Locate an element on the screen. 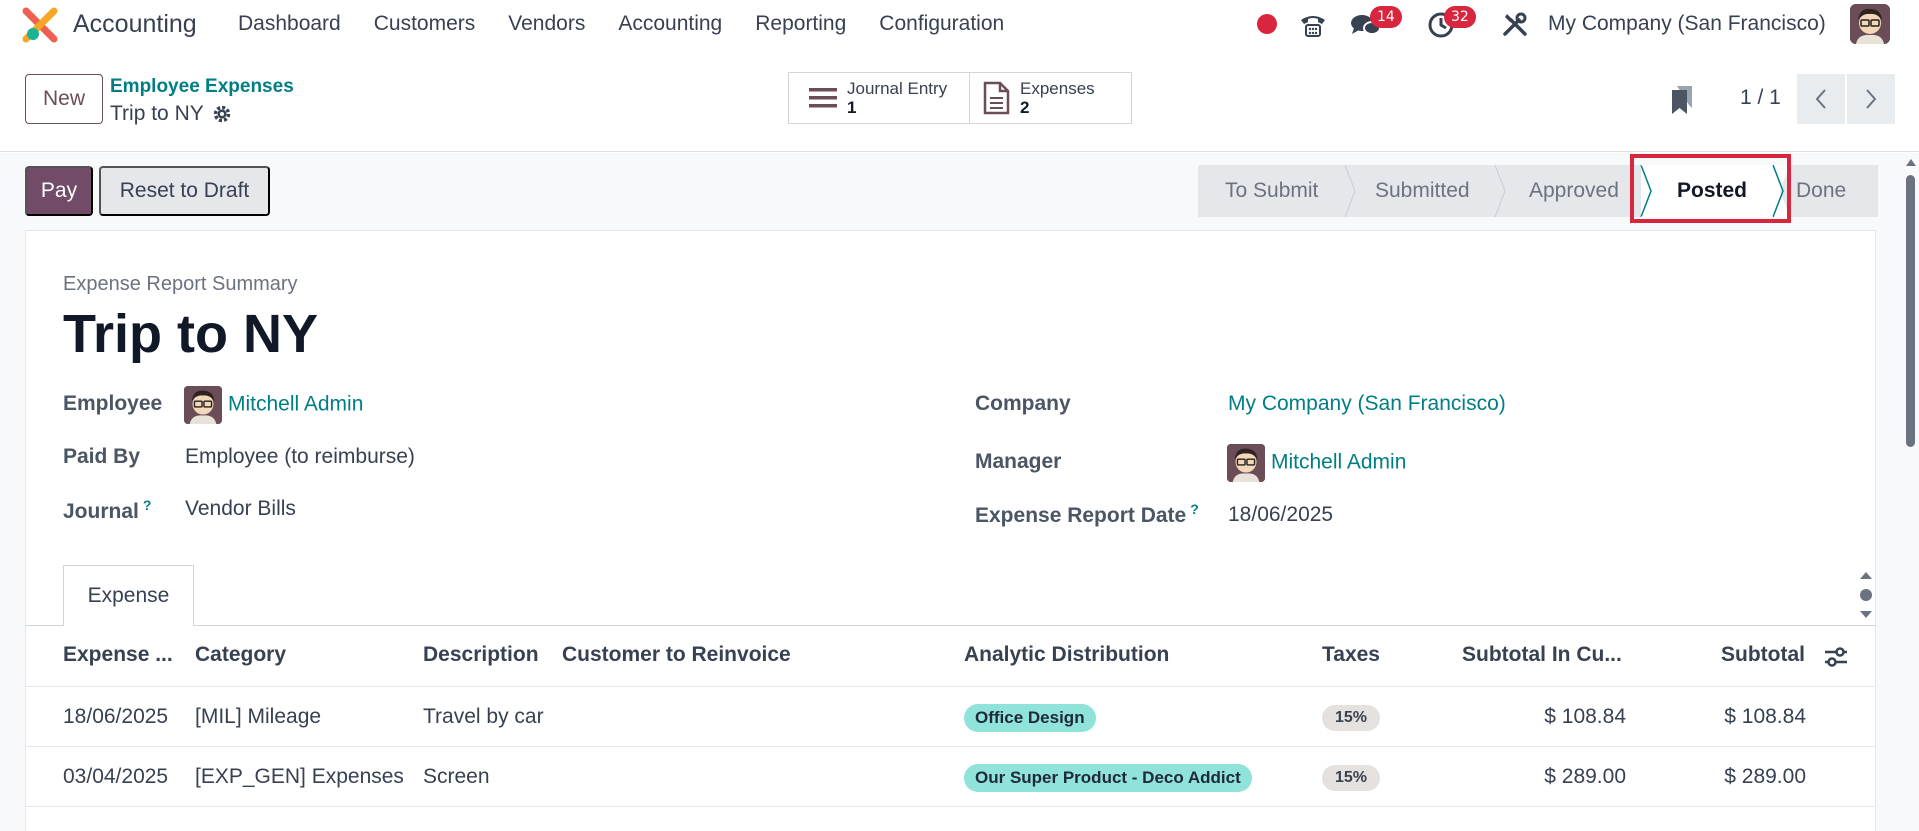 The height and width of the screenshot is (831, 1919). row-subtotal: $ 289.00 is located at coordinates (1738, 777).